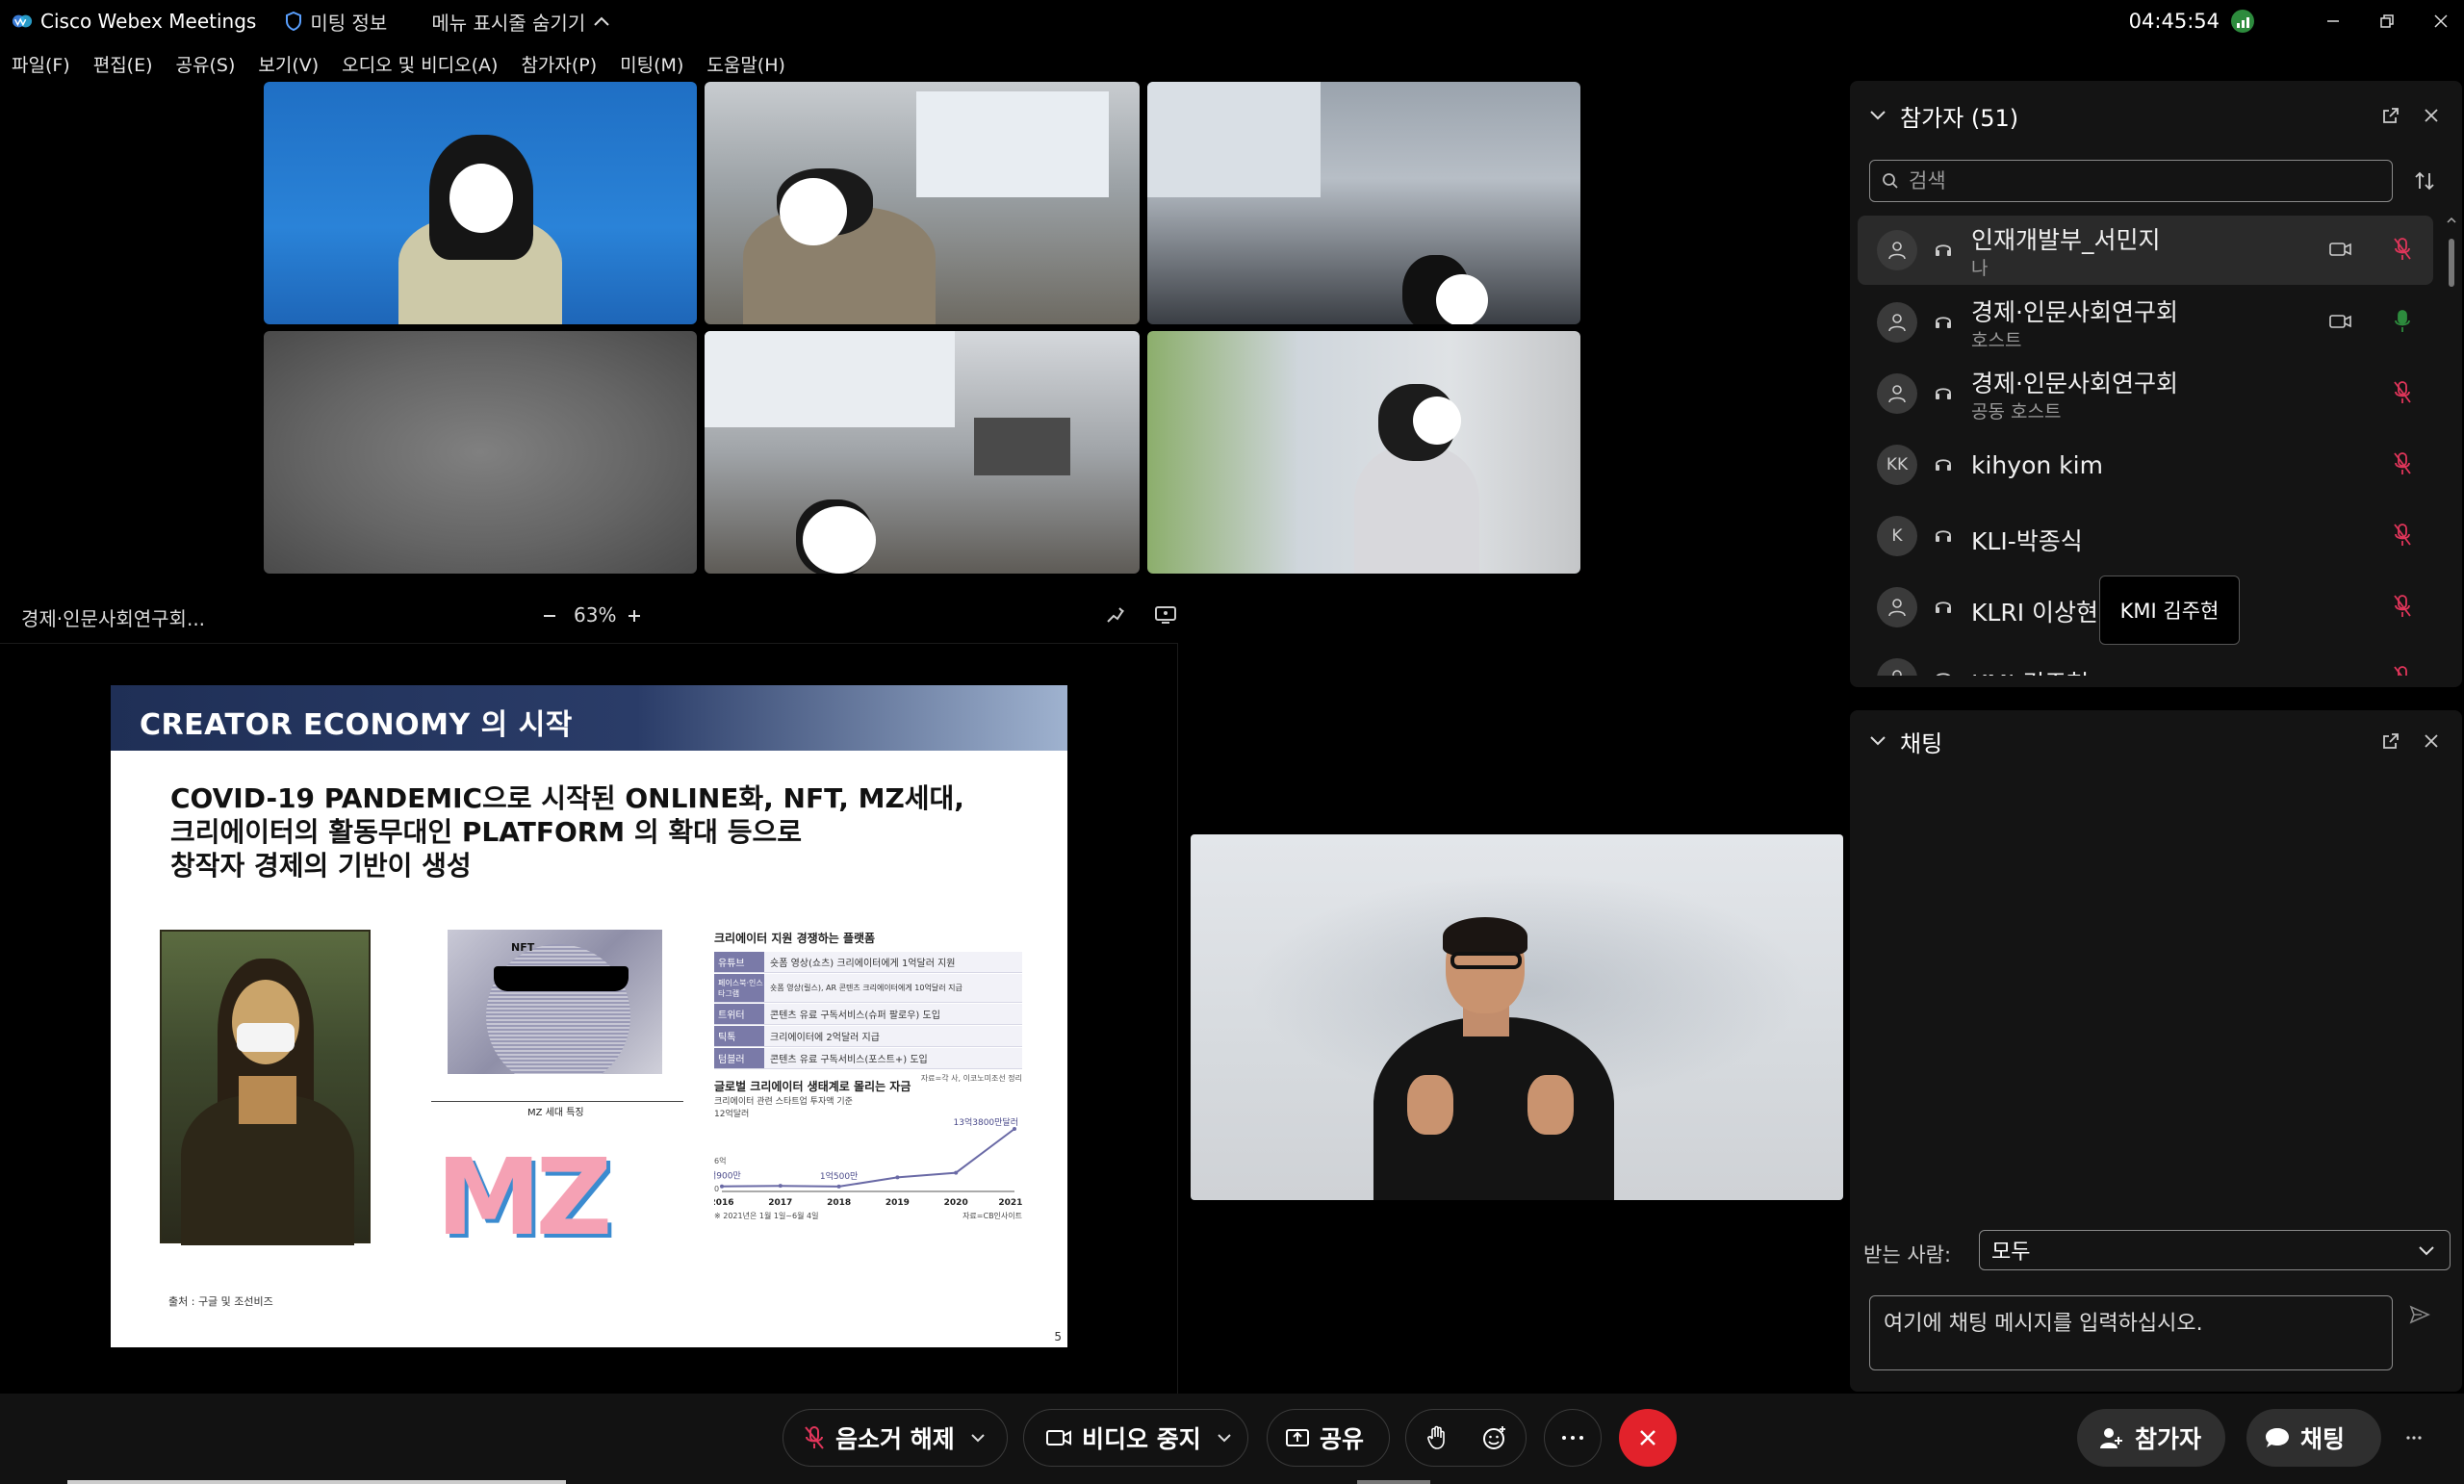 The image size is (2464, 1484). I want to click on raise-hand-icon, so click(1437, 1437).